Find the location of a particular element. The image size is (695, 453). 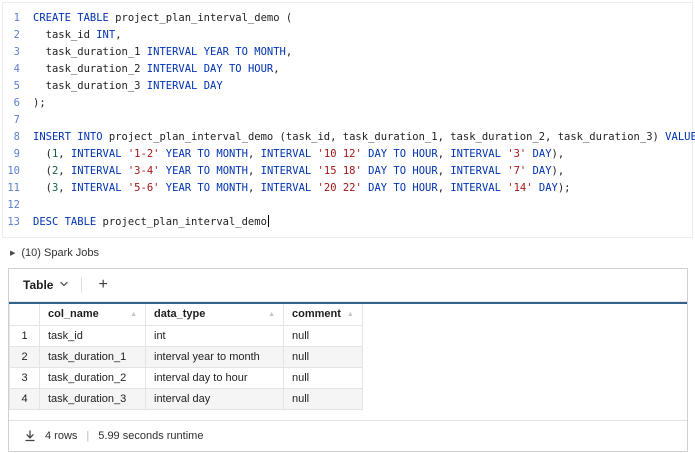

line-number: 7 is located at coordinates (16, 120).